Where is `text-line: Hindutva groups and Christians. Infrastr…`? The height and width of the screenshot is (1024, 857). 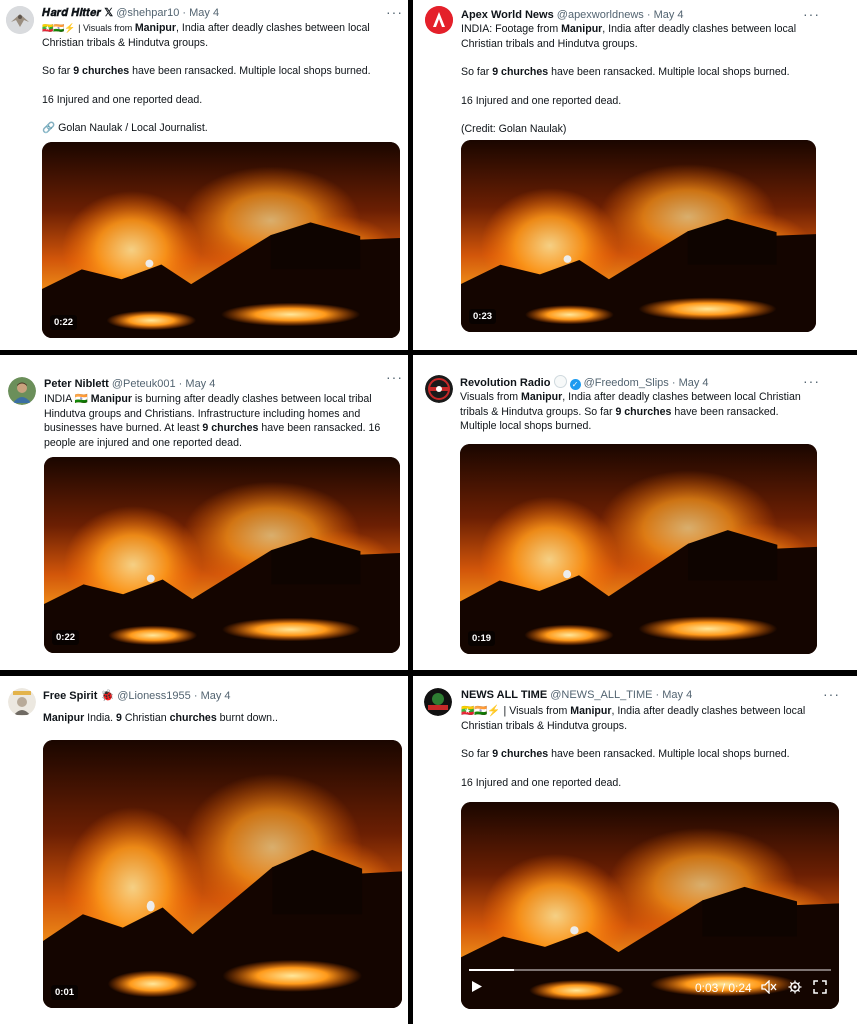
text-line: Hindutva groups and Christians. Infrastr… is located at coordinates (202, 413).